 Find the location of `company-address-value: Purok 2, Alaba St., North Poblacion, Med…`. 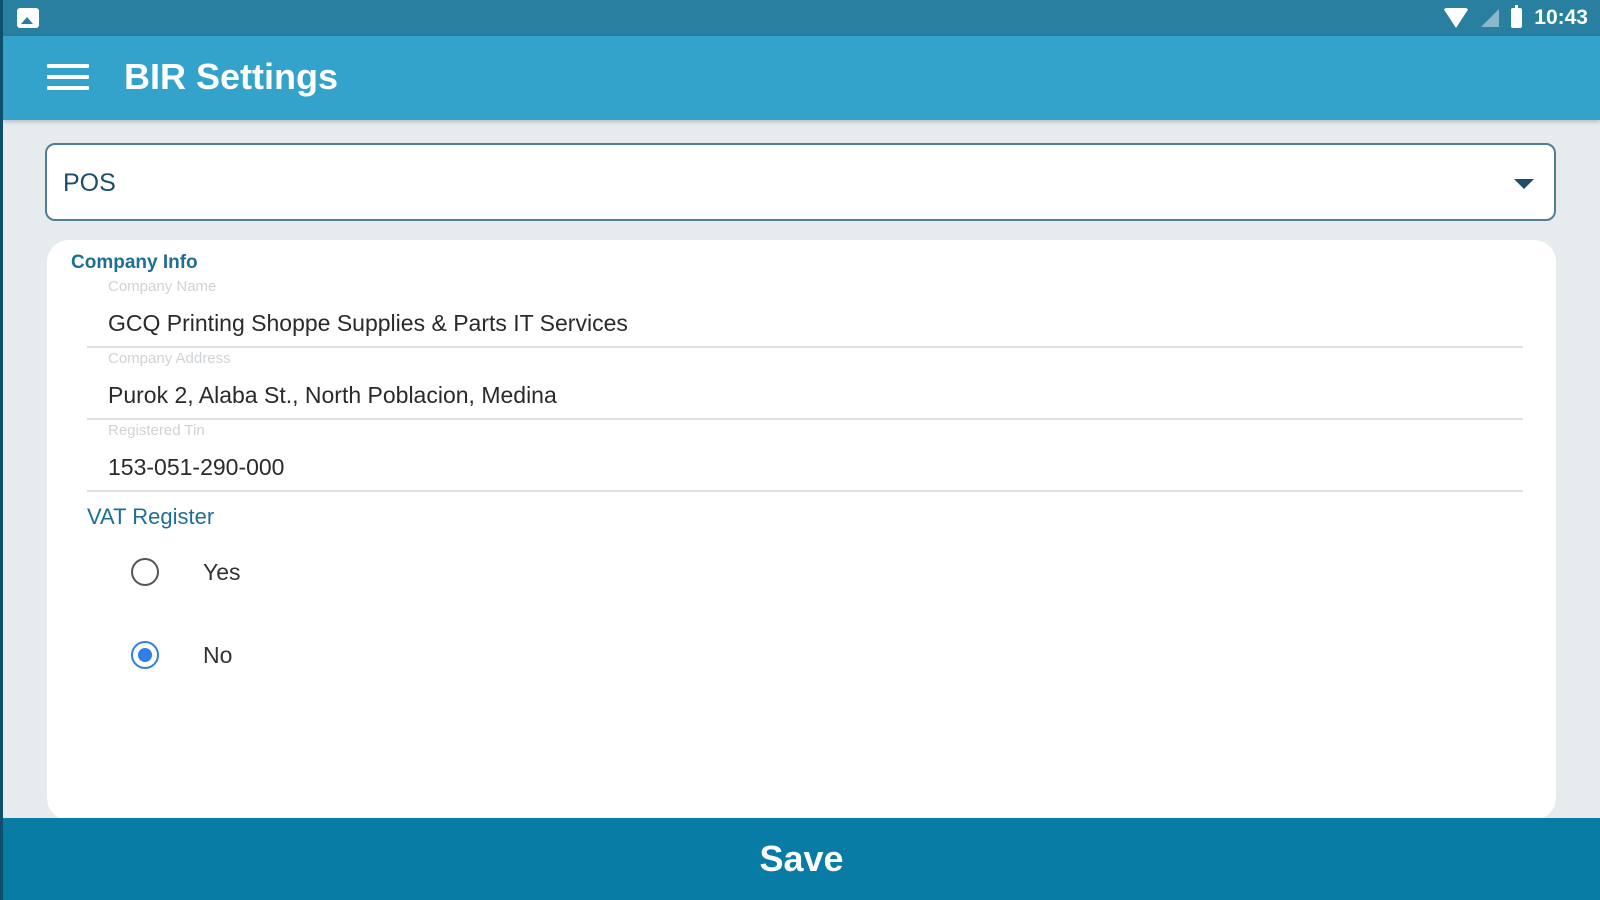

company-address-value: Purok 2, Alaba St., North Poblacion, Med… is located at coordinates (332, 395).